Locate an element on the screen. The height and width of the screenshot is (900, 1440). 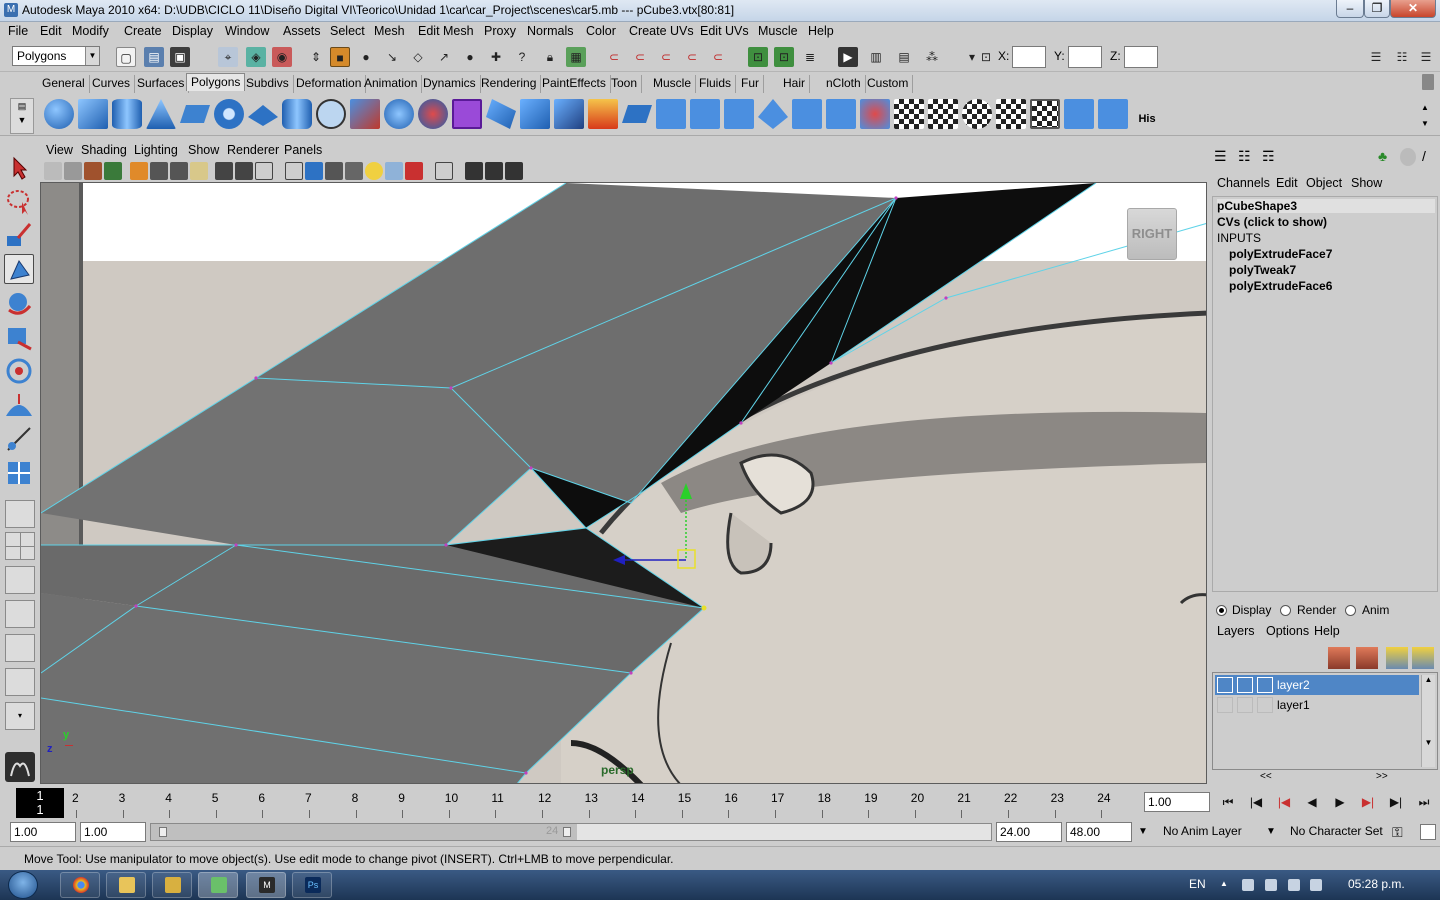
shelf-tab-deformation: Deformation is located at coordinates (329, 84).